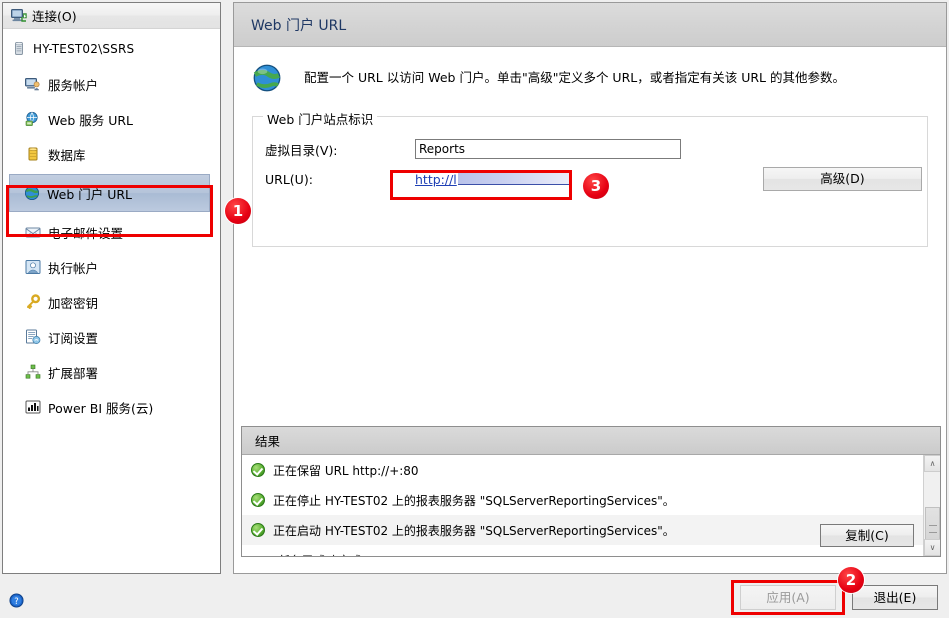  Describe the element at coordinates (73, 338) in the screenshot. I see `sidebar-item-label: 订阅设置` at that location.